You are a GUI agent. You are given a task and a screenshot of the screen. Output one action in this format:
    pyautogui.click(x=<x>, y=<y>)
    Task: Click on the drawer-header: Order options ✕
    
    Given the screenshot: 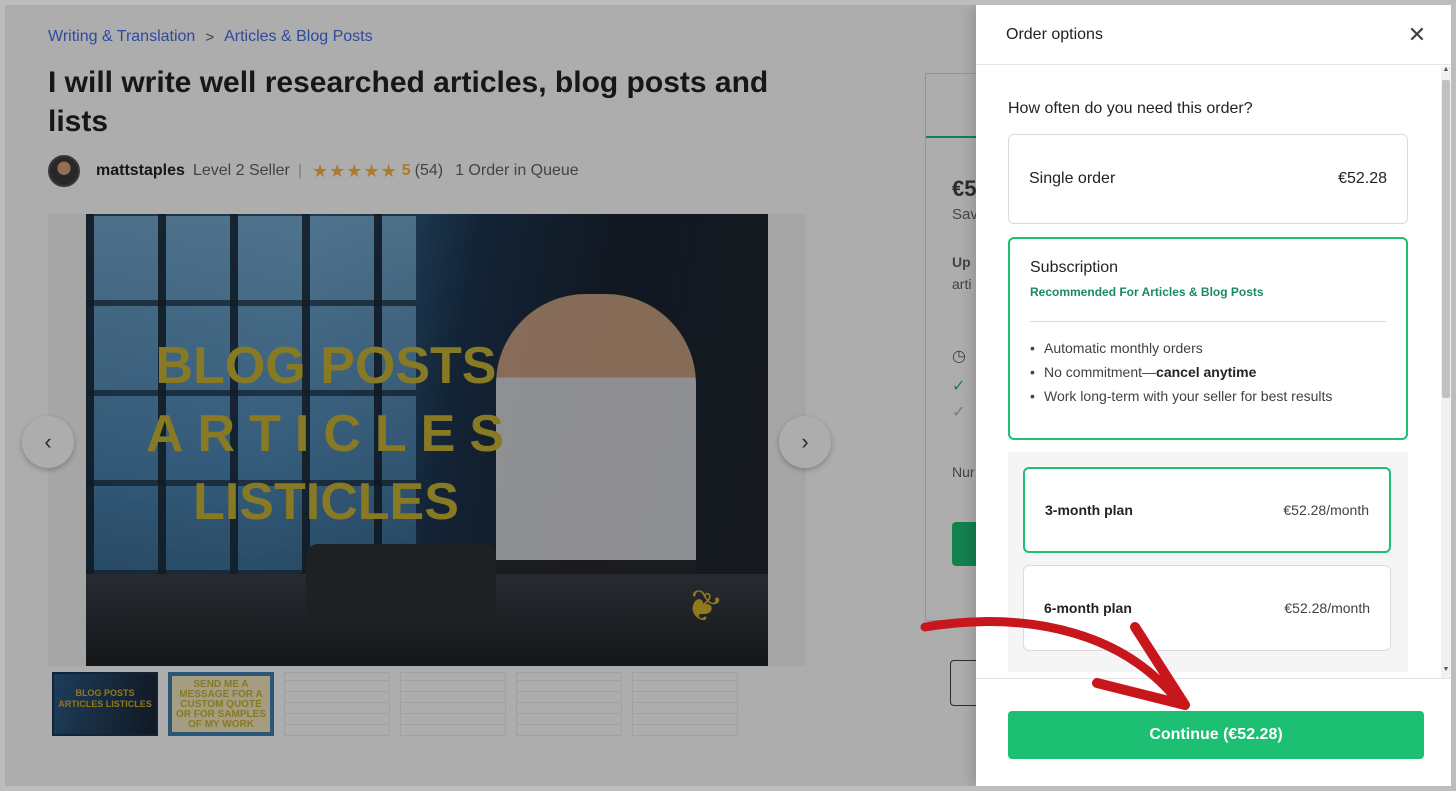 What is the action you would take?
    pyautogui.click(x=1213, y=35)
    